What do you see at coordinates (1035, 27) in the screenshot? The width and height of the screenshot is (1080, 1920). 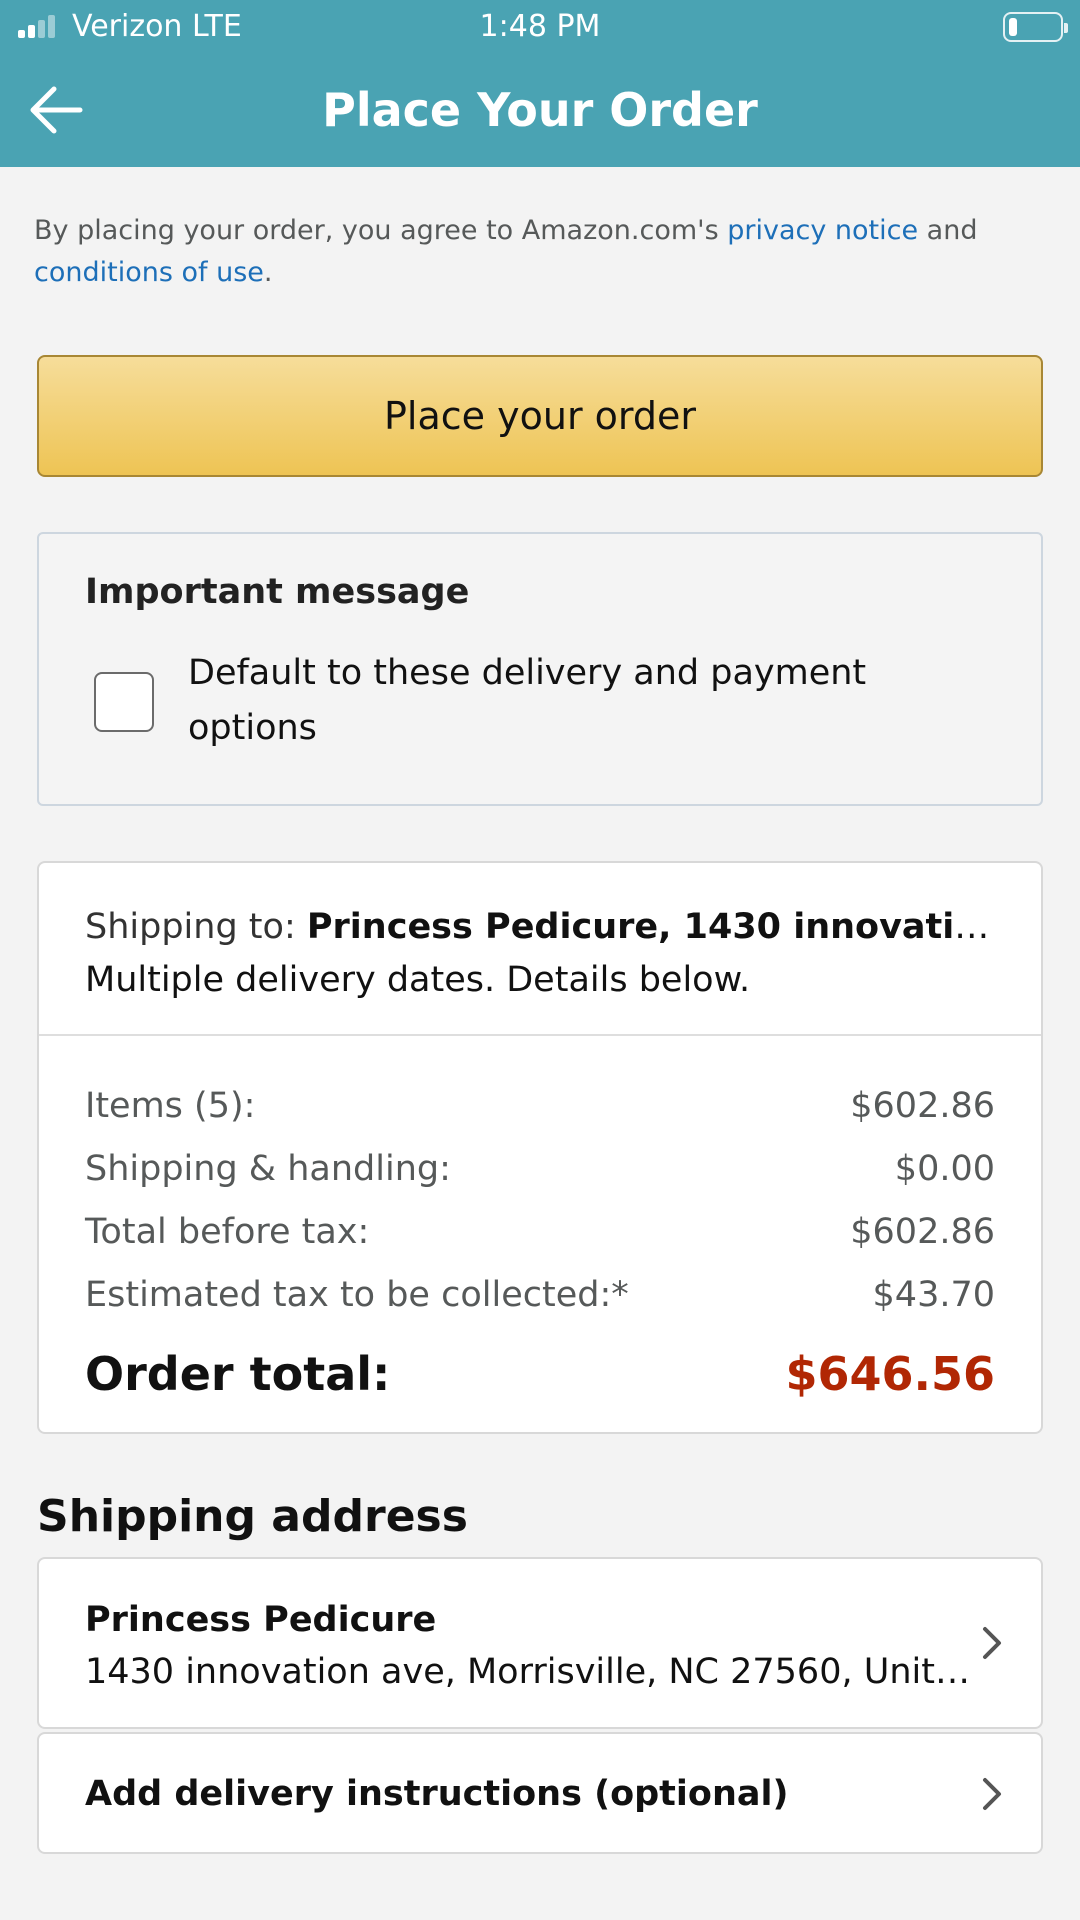 I see `battery-icon` at bounding box center [1035, 27].